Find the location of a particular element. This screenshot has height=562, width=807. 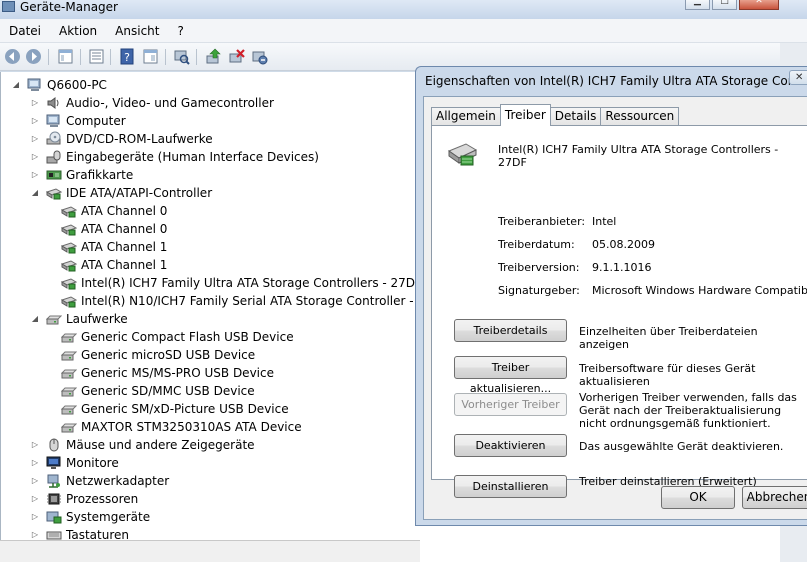

tree-category-item: ▷ Eingabegeräte (Human Interface Devices) is located at coordinates (174, 157).